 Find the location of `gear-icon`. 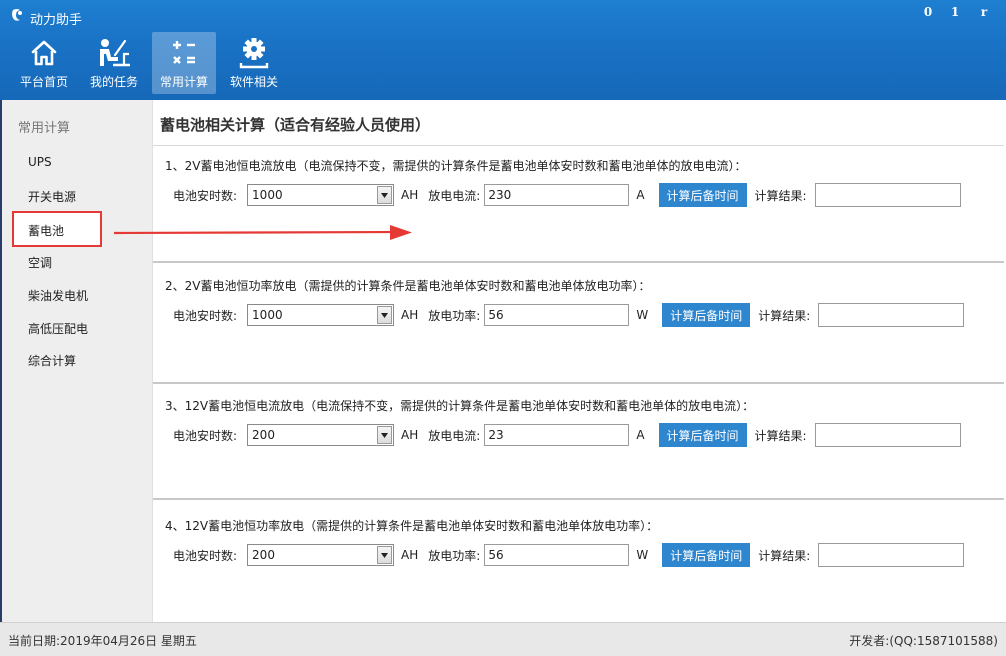

gear-icon is located at coordinates (254, 53).